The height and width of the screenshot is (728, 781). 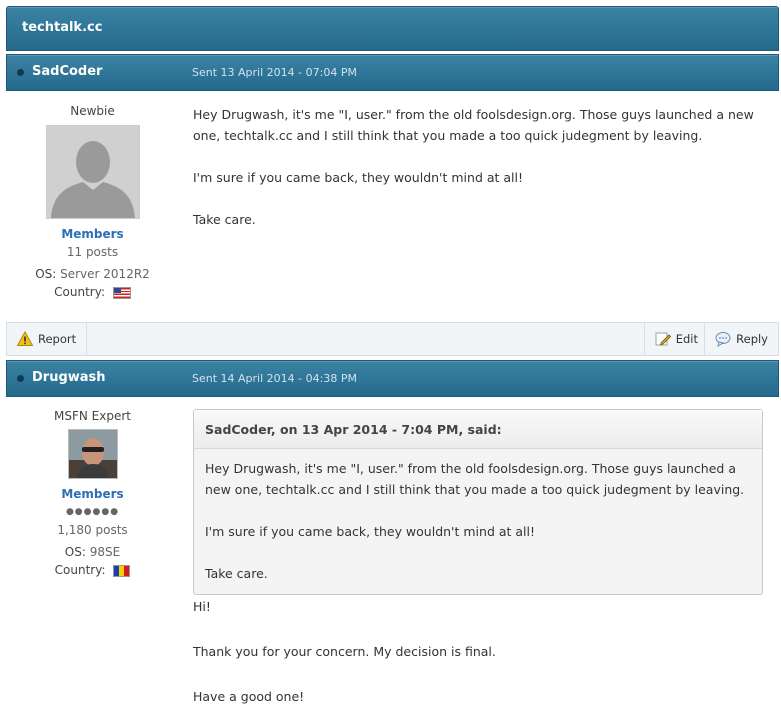 What do you see at coordinates (236, 573) in the screenshot?
I see `quote-paragraph: Take care.` at bounding box center [236, 573].